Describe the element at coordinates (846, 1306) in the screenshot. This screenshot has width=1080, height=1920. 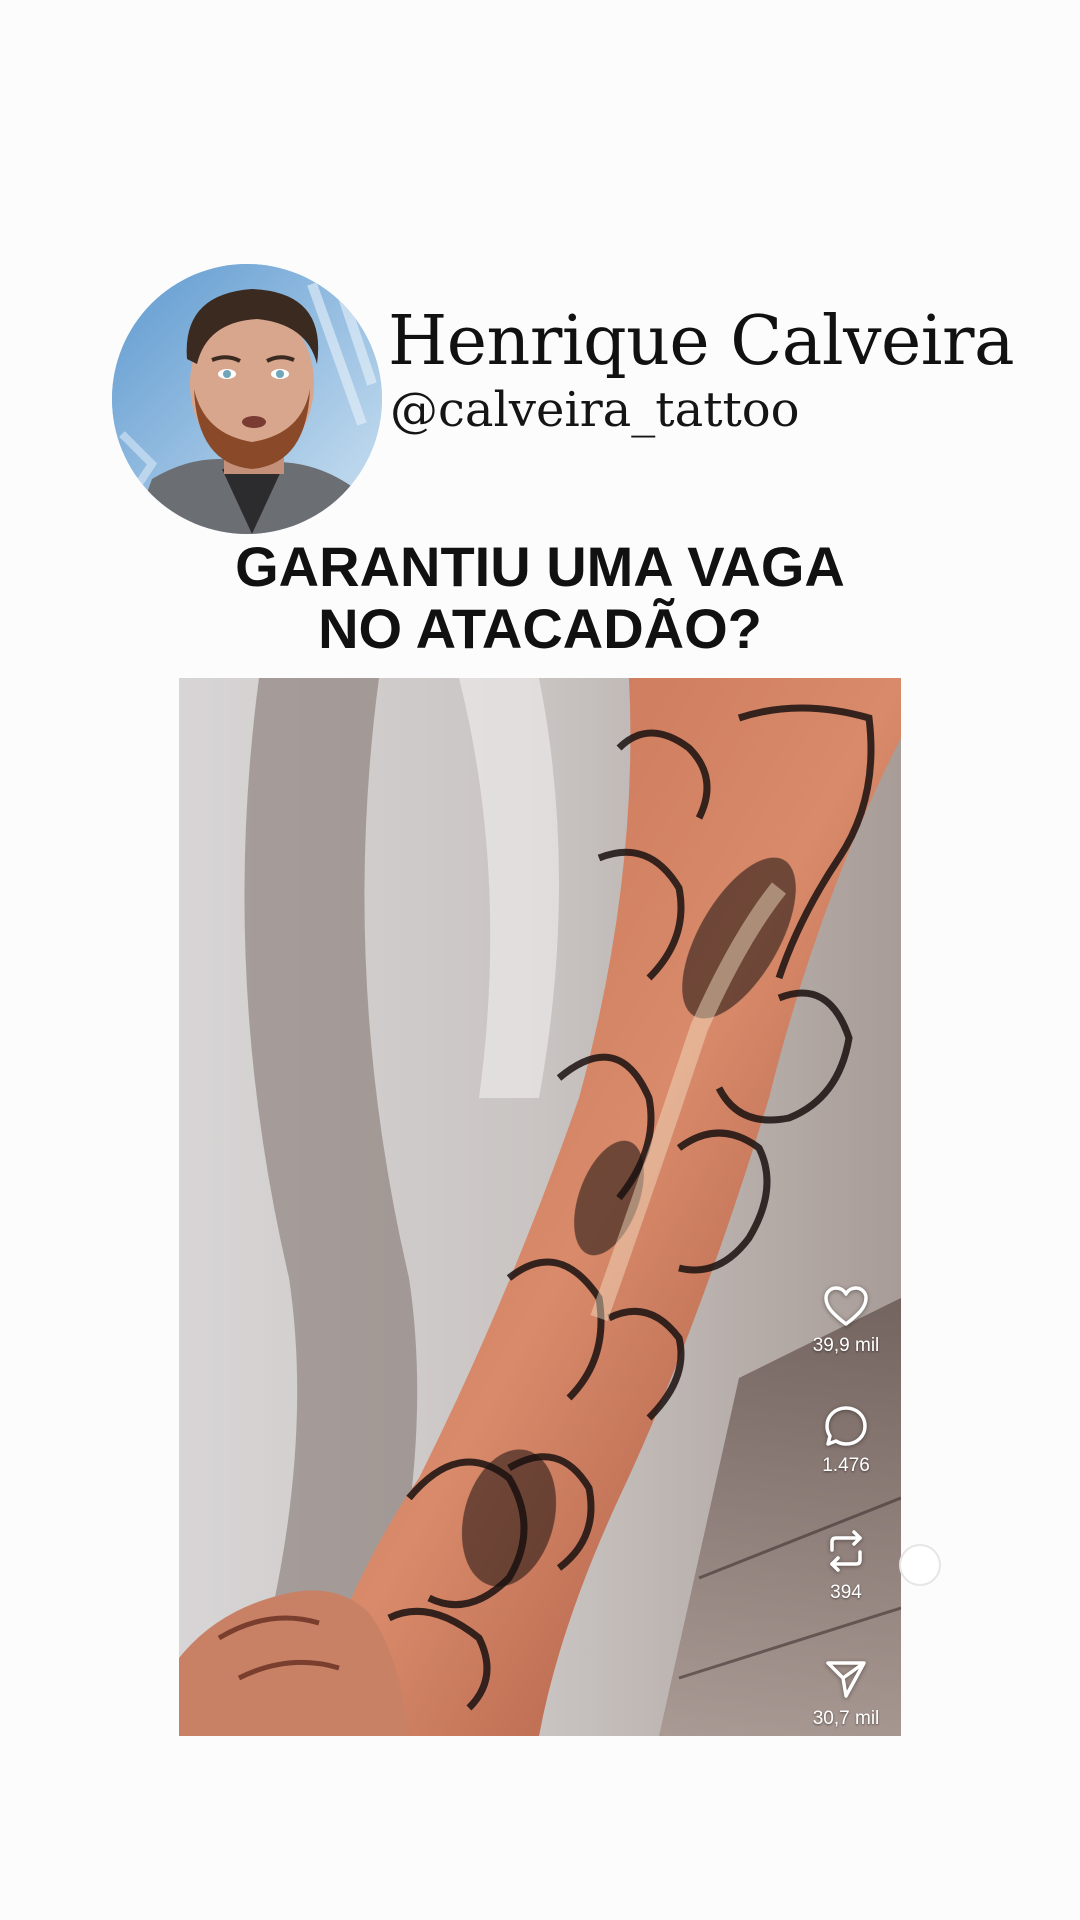
I see `heart-icon` at that location.